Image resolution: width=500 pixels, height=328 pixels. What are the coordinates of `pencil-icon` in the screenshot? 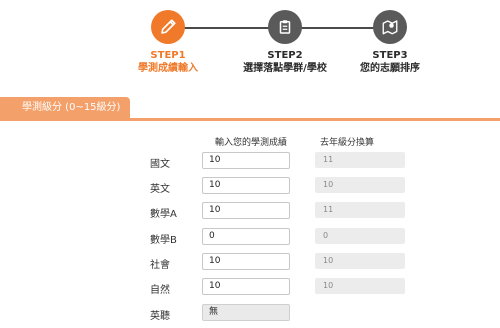 It's located at (168, 27).